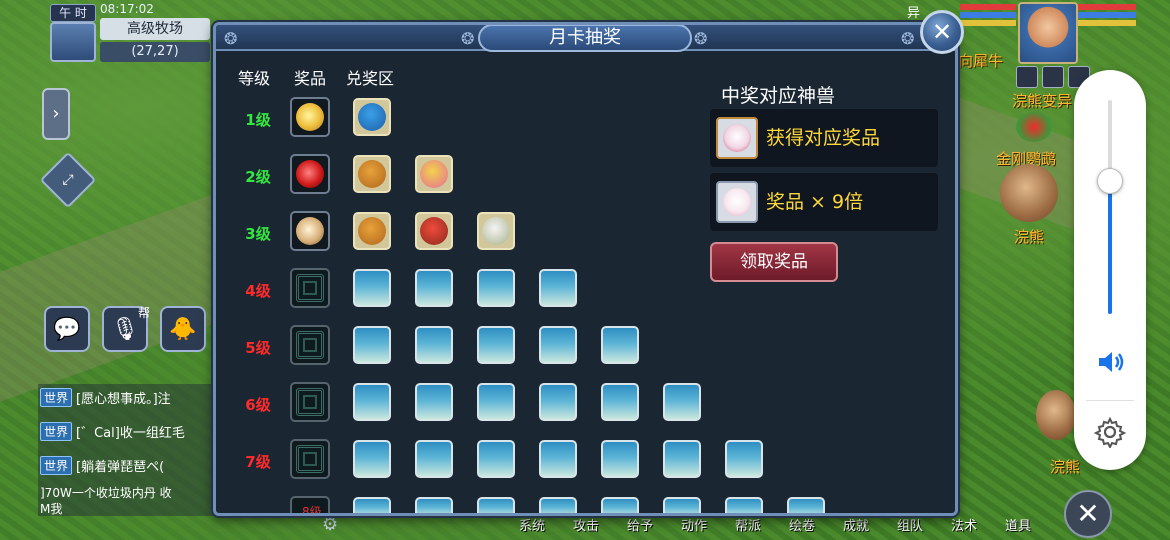  What do you see at coordinates (532, 527) in the screenshot?
I see `menu-system: 系统` at bounding box center [532, 527].